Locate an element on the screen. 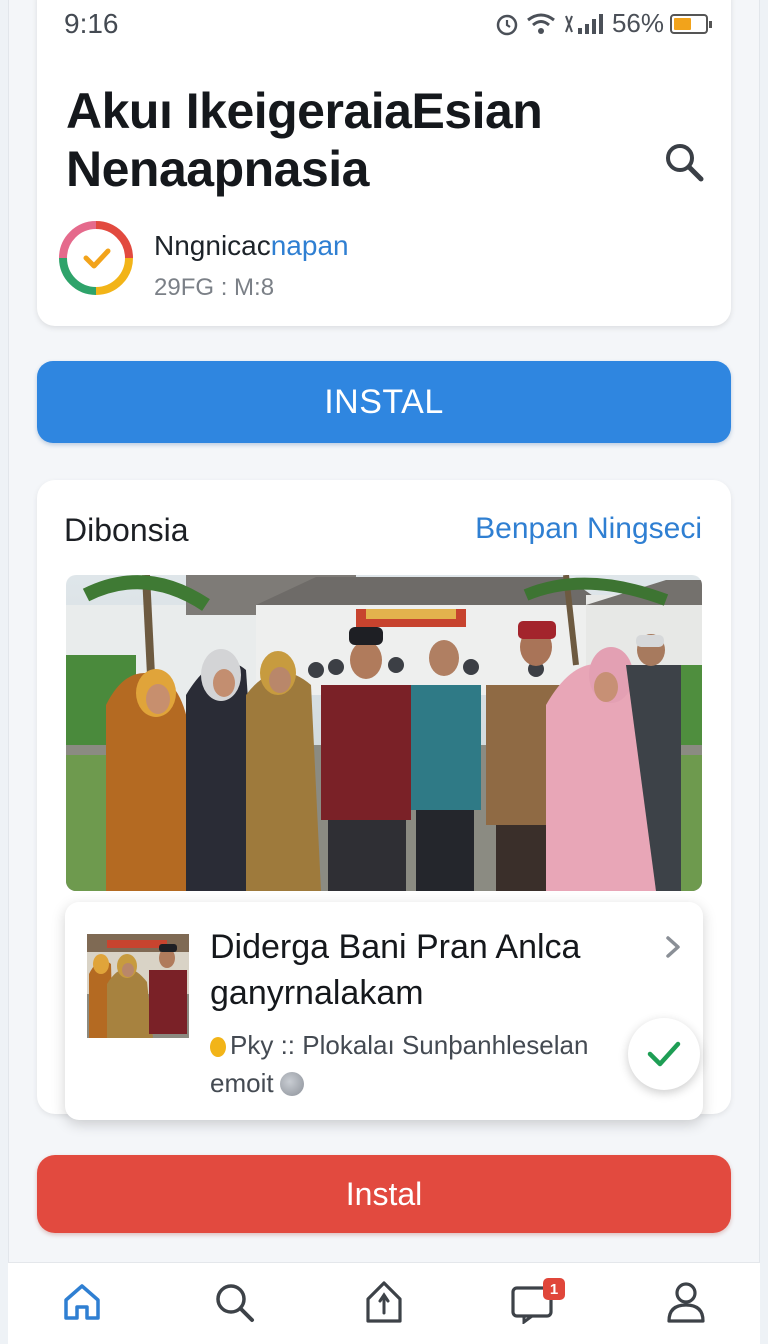 This screenshot has width=768, height=1344. search-icon is located at coordinates (684, 162).